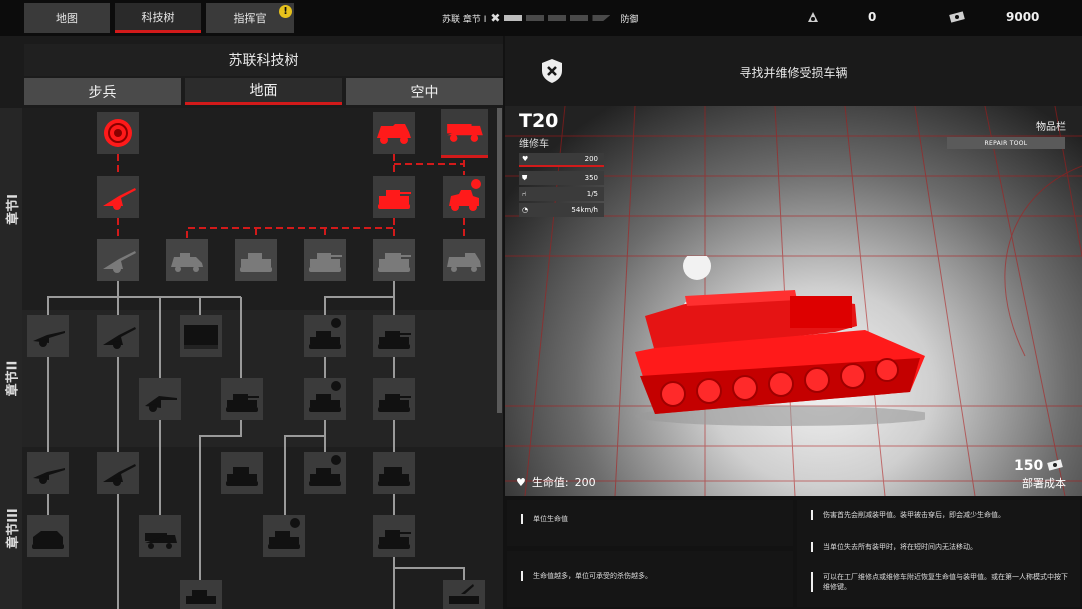 The image size is (1082, 609). I want to click on tech-node-truck-locked, so click(464, 260).